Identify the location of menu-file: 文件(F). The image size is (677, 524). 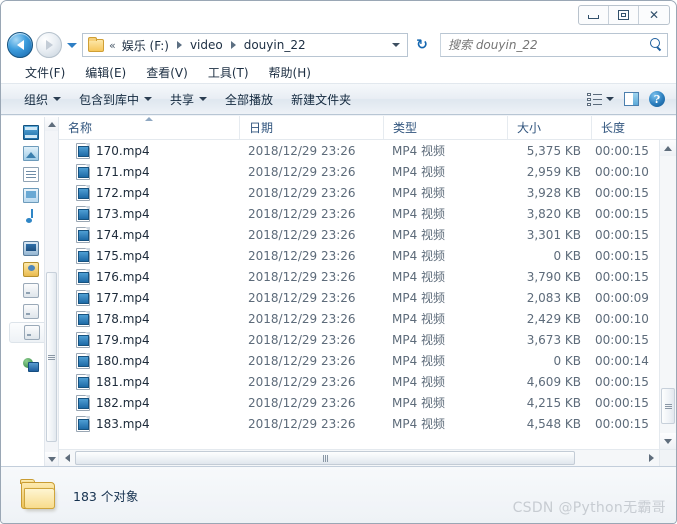
(45, 72).